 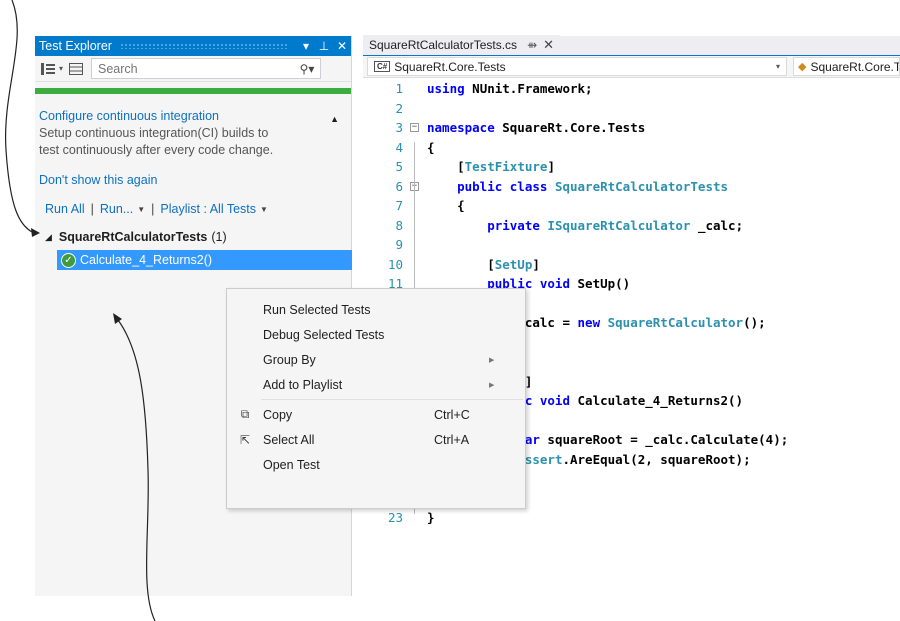 What do you see at coordinates (376, 359) in the screenshot?
I see `menu-item-group-by: Group By ▶` at bounding box center [376, 359].